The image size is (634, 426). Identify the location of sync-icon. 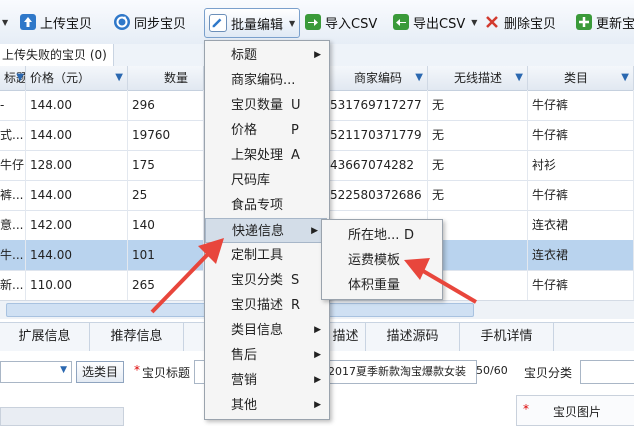
(122, 22).